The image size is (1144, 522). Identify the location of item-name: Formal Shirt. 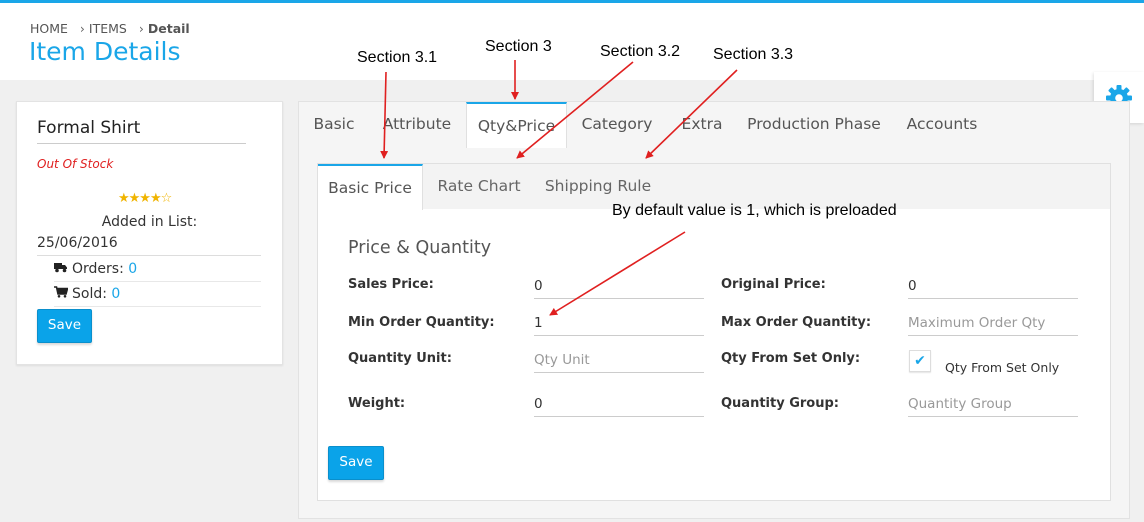
(141, 131).